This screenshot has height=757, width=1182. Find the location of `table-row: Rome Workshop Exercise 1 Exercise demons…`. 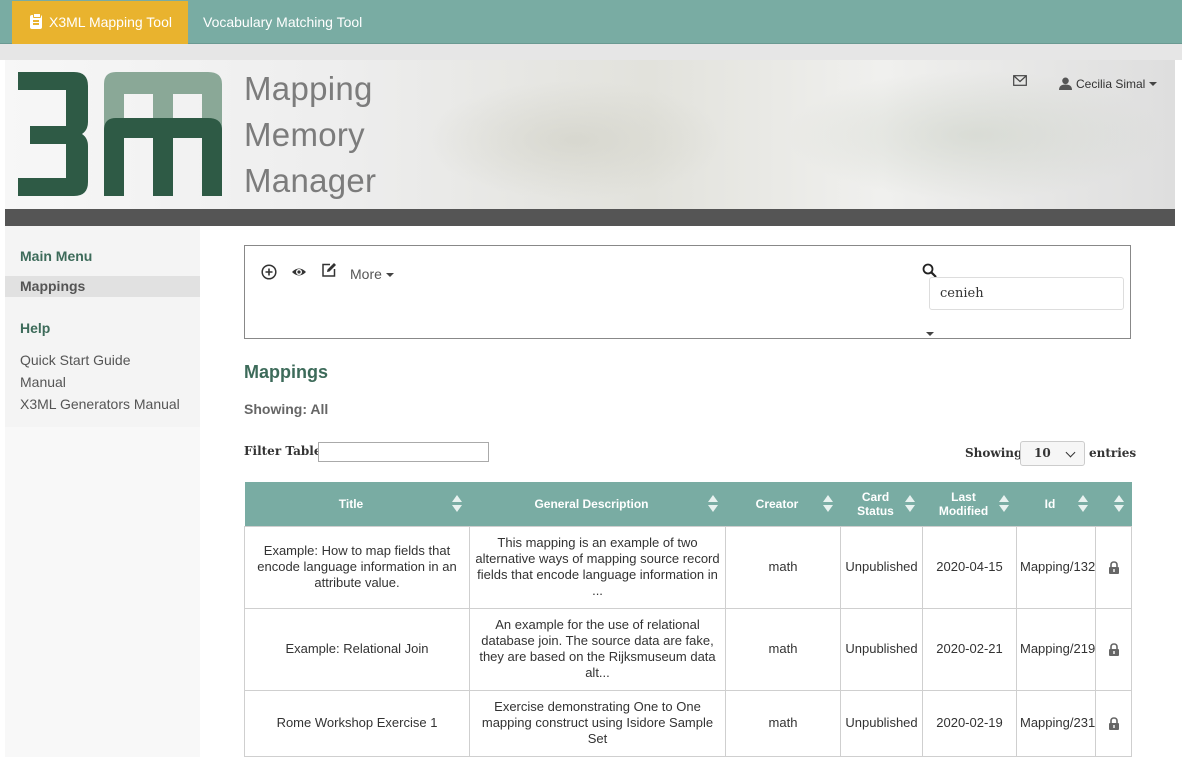

table-row: Rome Workshop Exercise 1 Exercise demons… is located at coordinates (688, 723).